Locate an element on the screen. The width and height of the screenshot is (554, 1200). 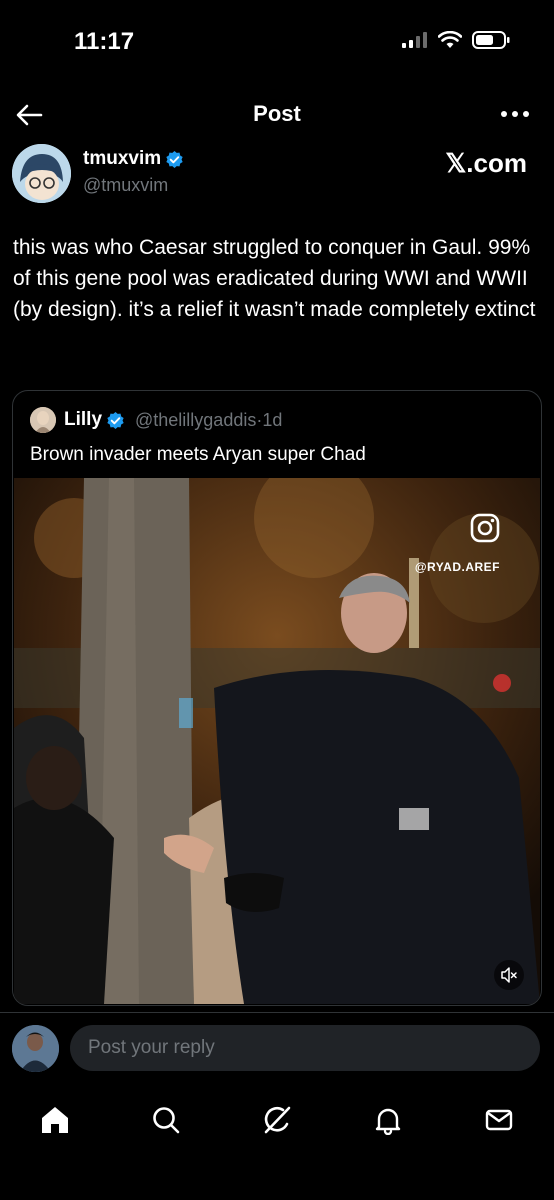
tab-home is located at coordinates (55, 1120).